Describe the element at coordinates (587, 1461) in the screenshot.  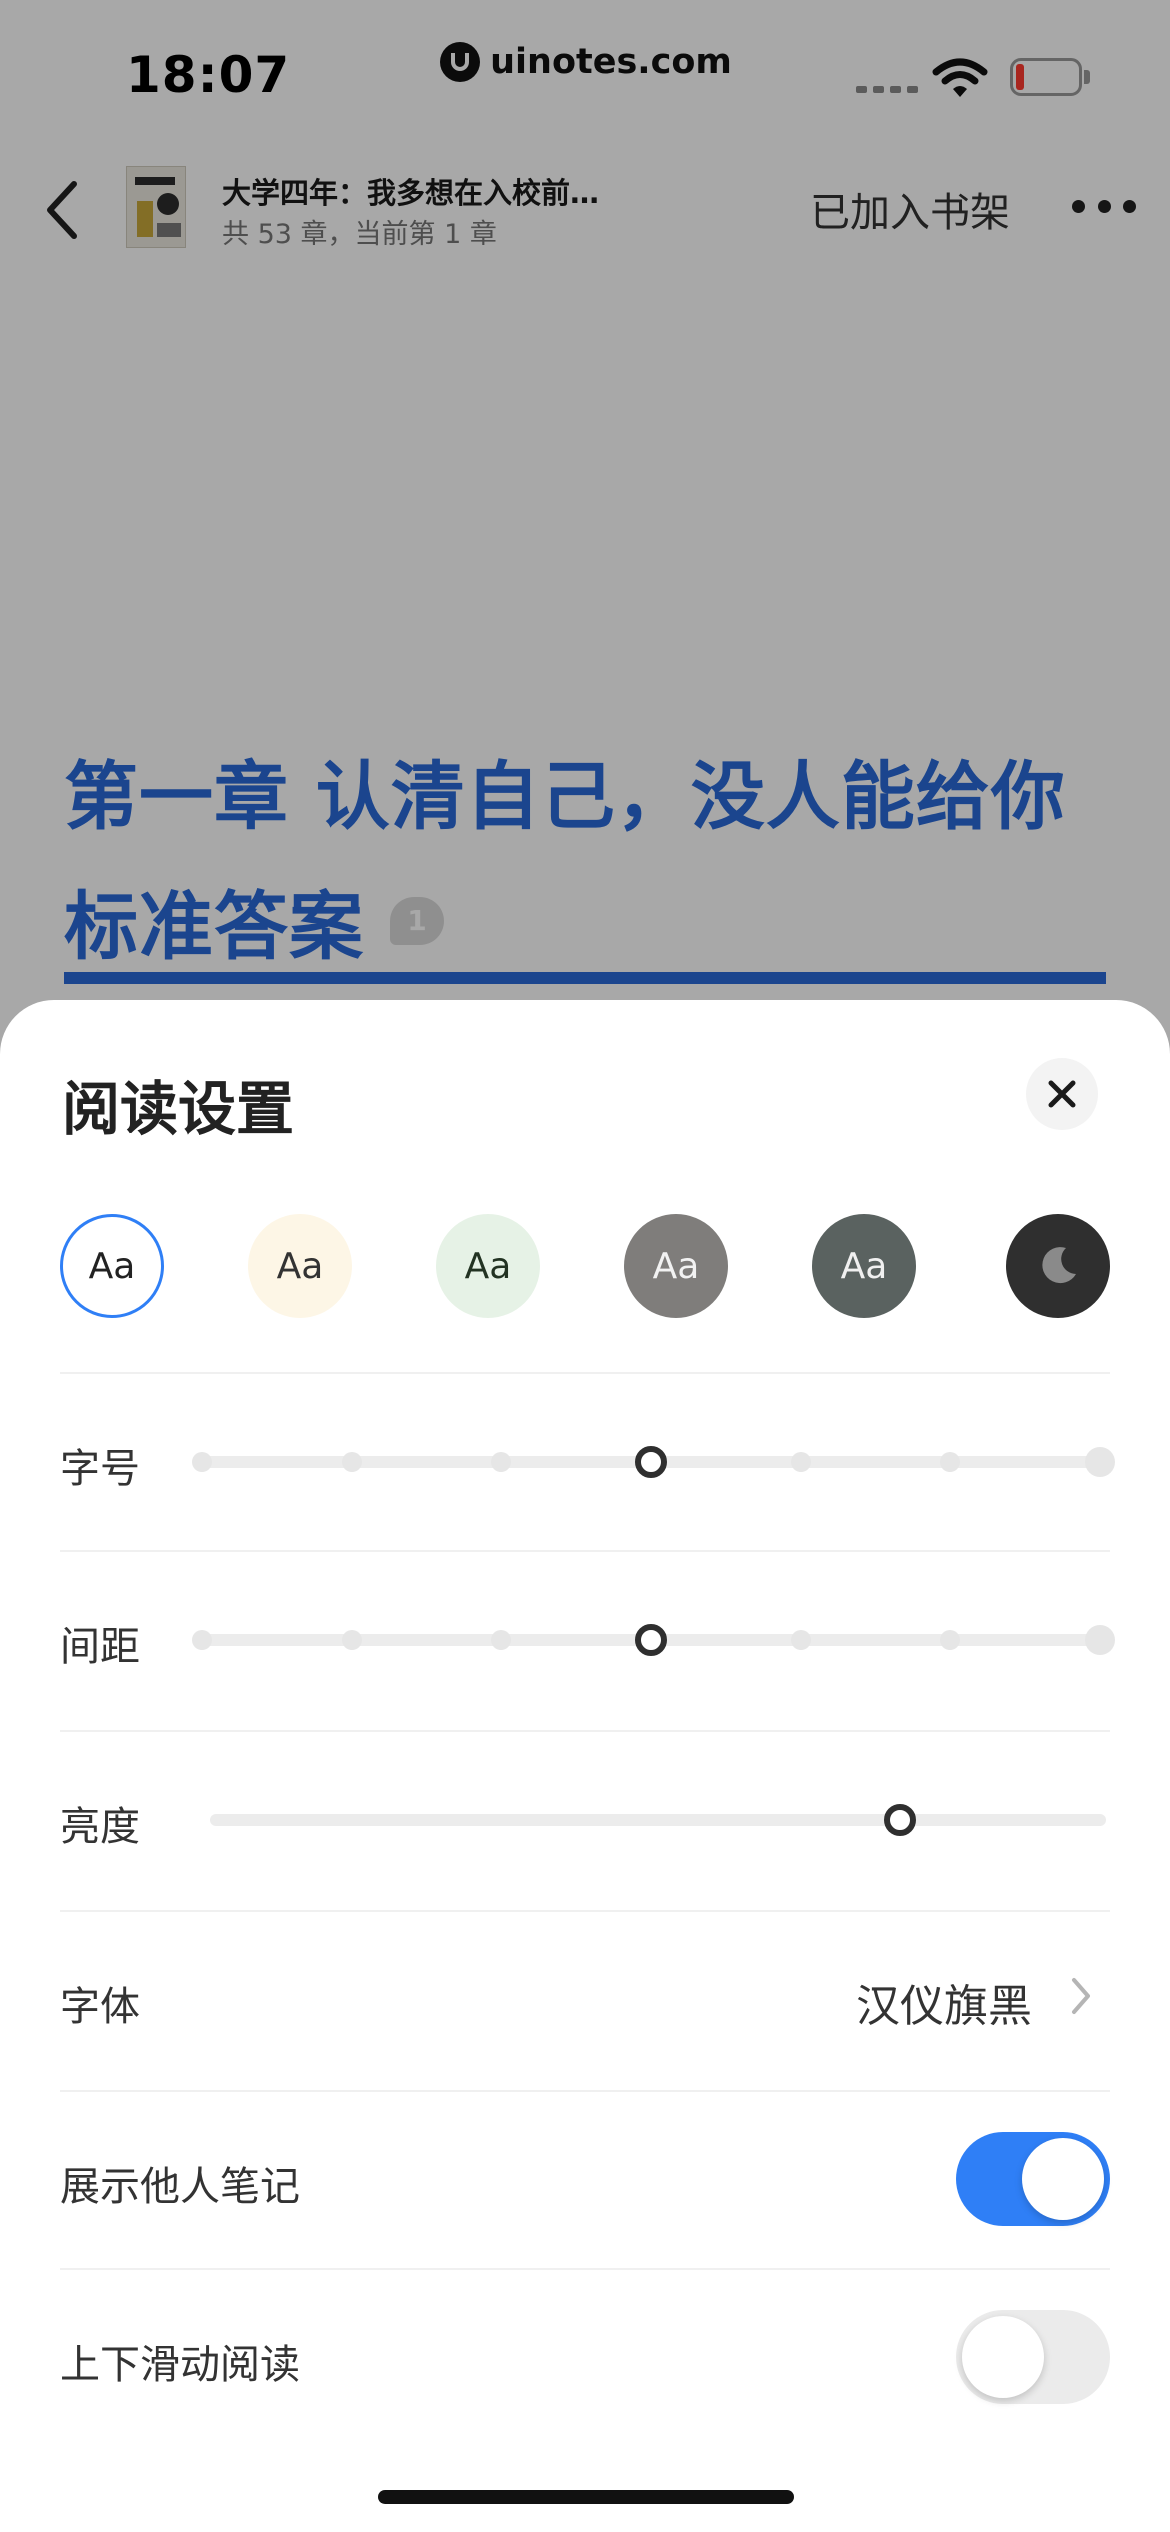
I see `font-size-row: 字号` at that location.